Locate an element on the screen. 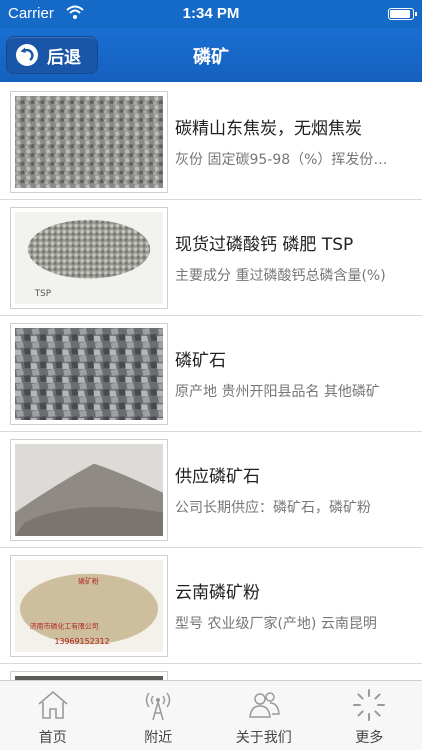 This screenshot has height=750, width=422. item-subtitle: 型号 农业级厂家(产地) 云南昆明 is located at coordinates (276, 624).